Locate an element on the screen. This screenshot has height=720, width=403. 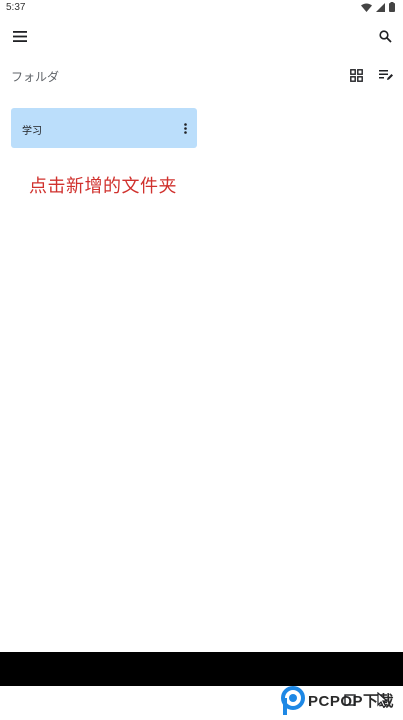
overview-icon is located at coordinates (350, 700).